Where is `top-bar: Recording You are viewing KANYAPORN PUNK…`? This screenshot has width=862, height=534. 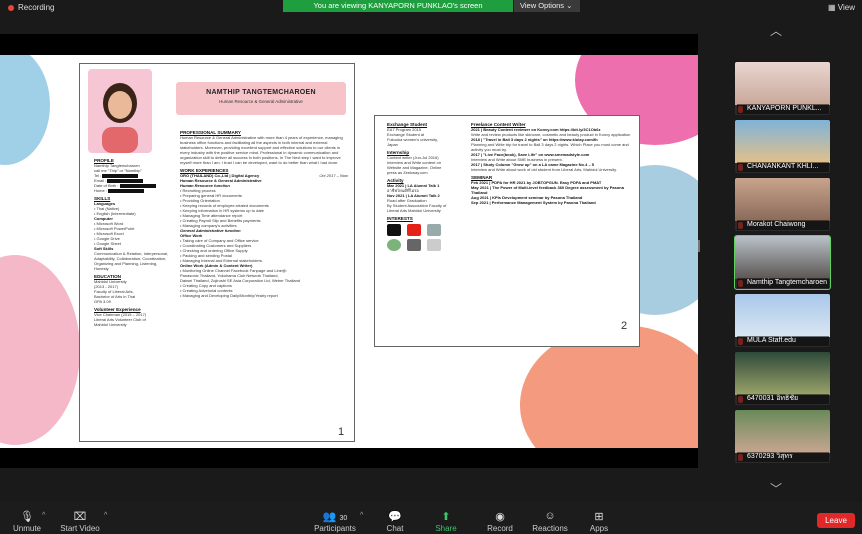 top-bar: Recording You are viewing KANYAPORN PUNK… is located at coordinates (431, 9).